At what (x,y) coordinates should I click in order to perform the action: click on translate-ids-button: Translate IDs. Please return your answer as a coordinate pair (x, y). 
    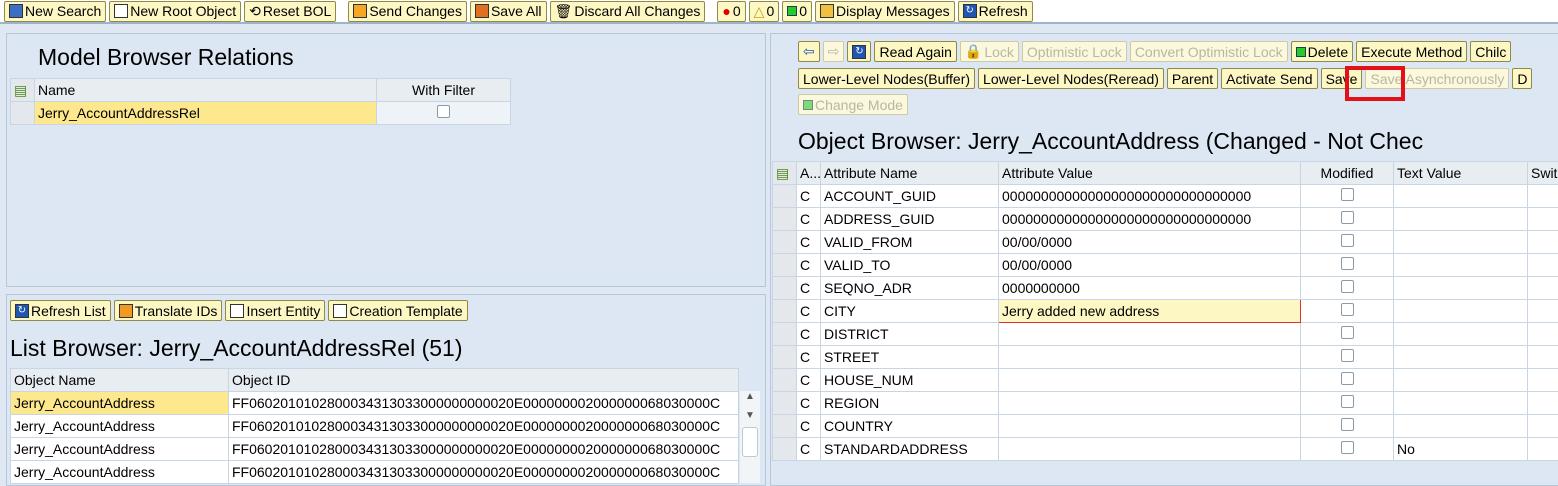
    Looking at the image, I should click on (168, 310).